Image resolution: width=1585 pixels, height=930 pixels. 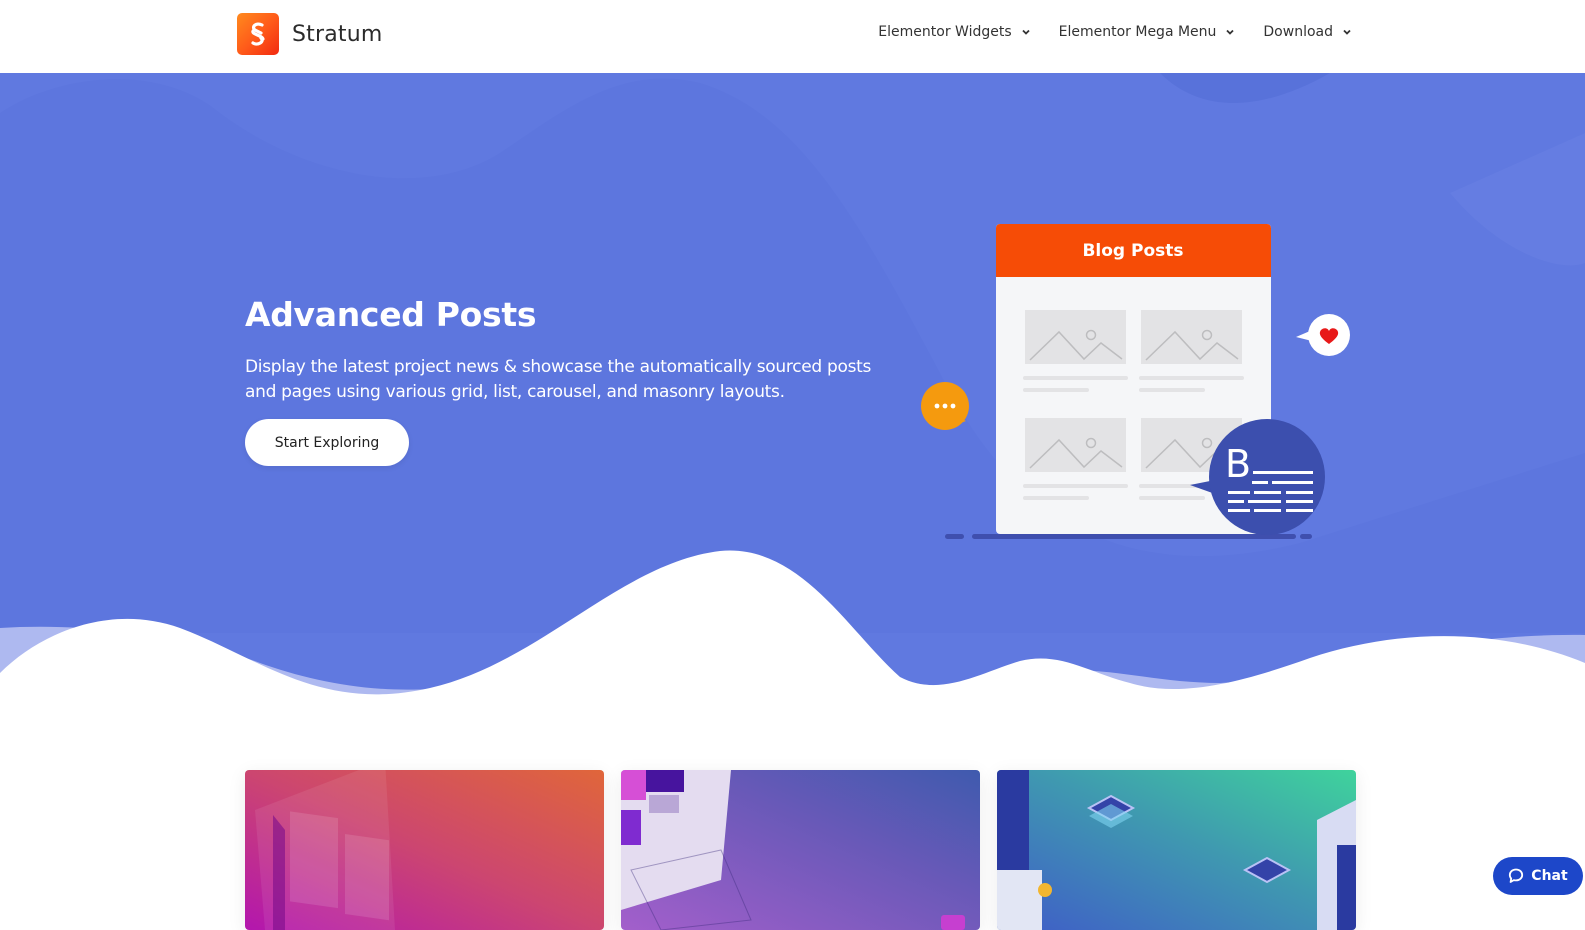 I want to click on nav-item-label: Elementor Widgets, so click(x=945, y=32).